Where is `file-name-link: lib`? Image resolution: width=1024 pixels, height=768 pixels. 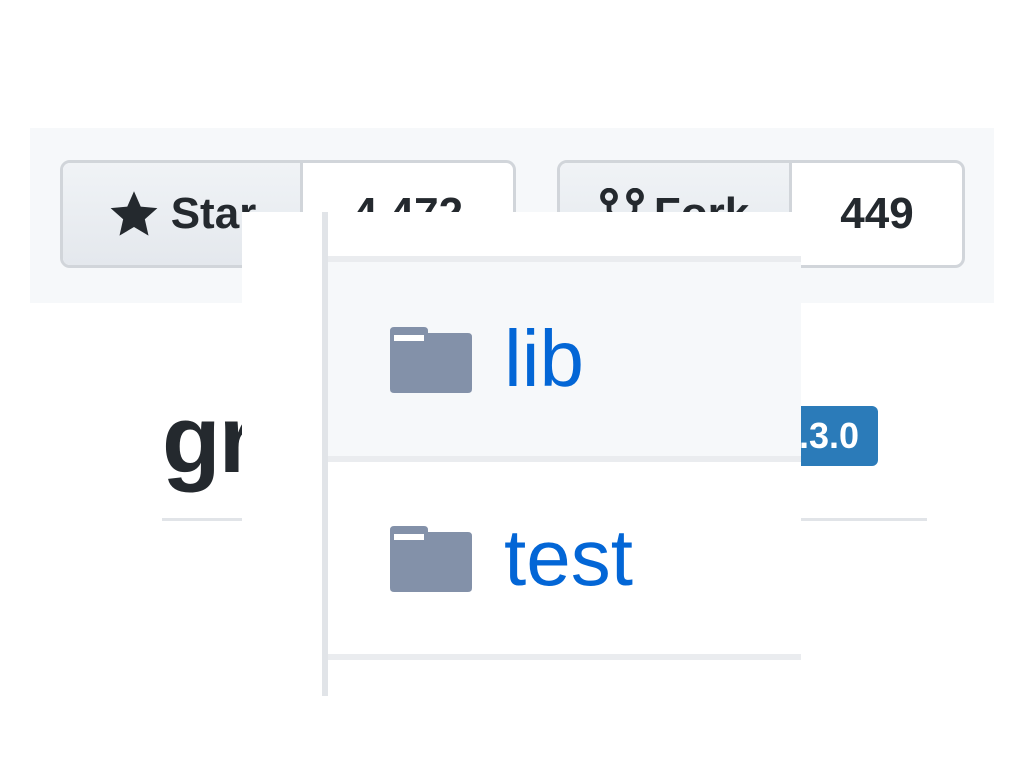
file-name-link: lib is located at coordinates (544, 359).